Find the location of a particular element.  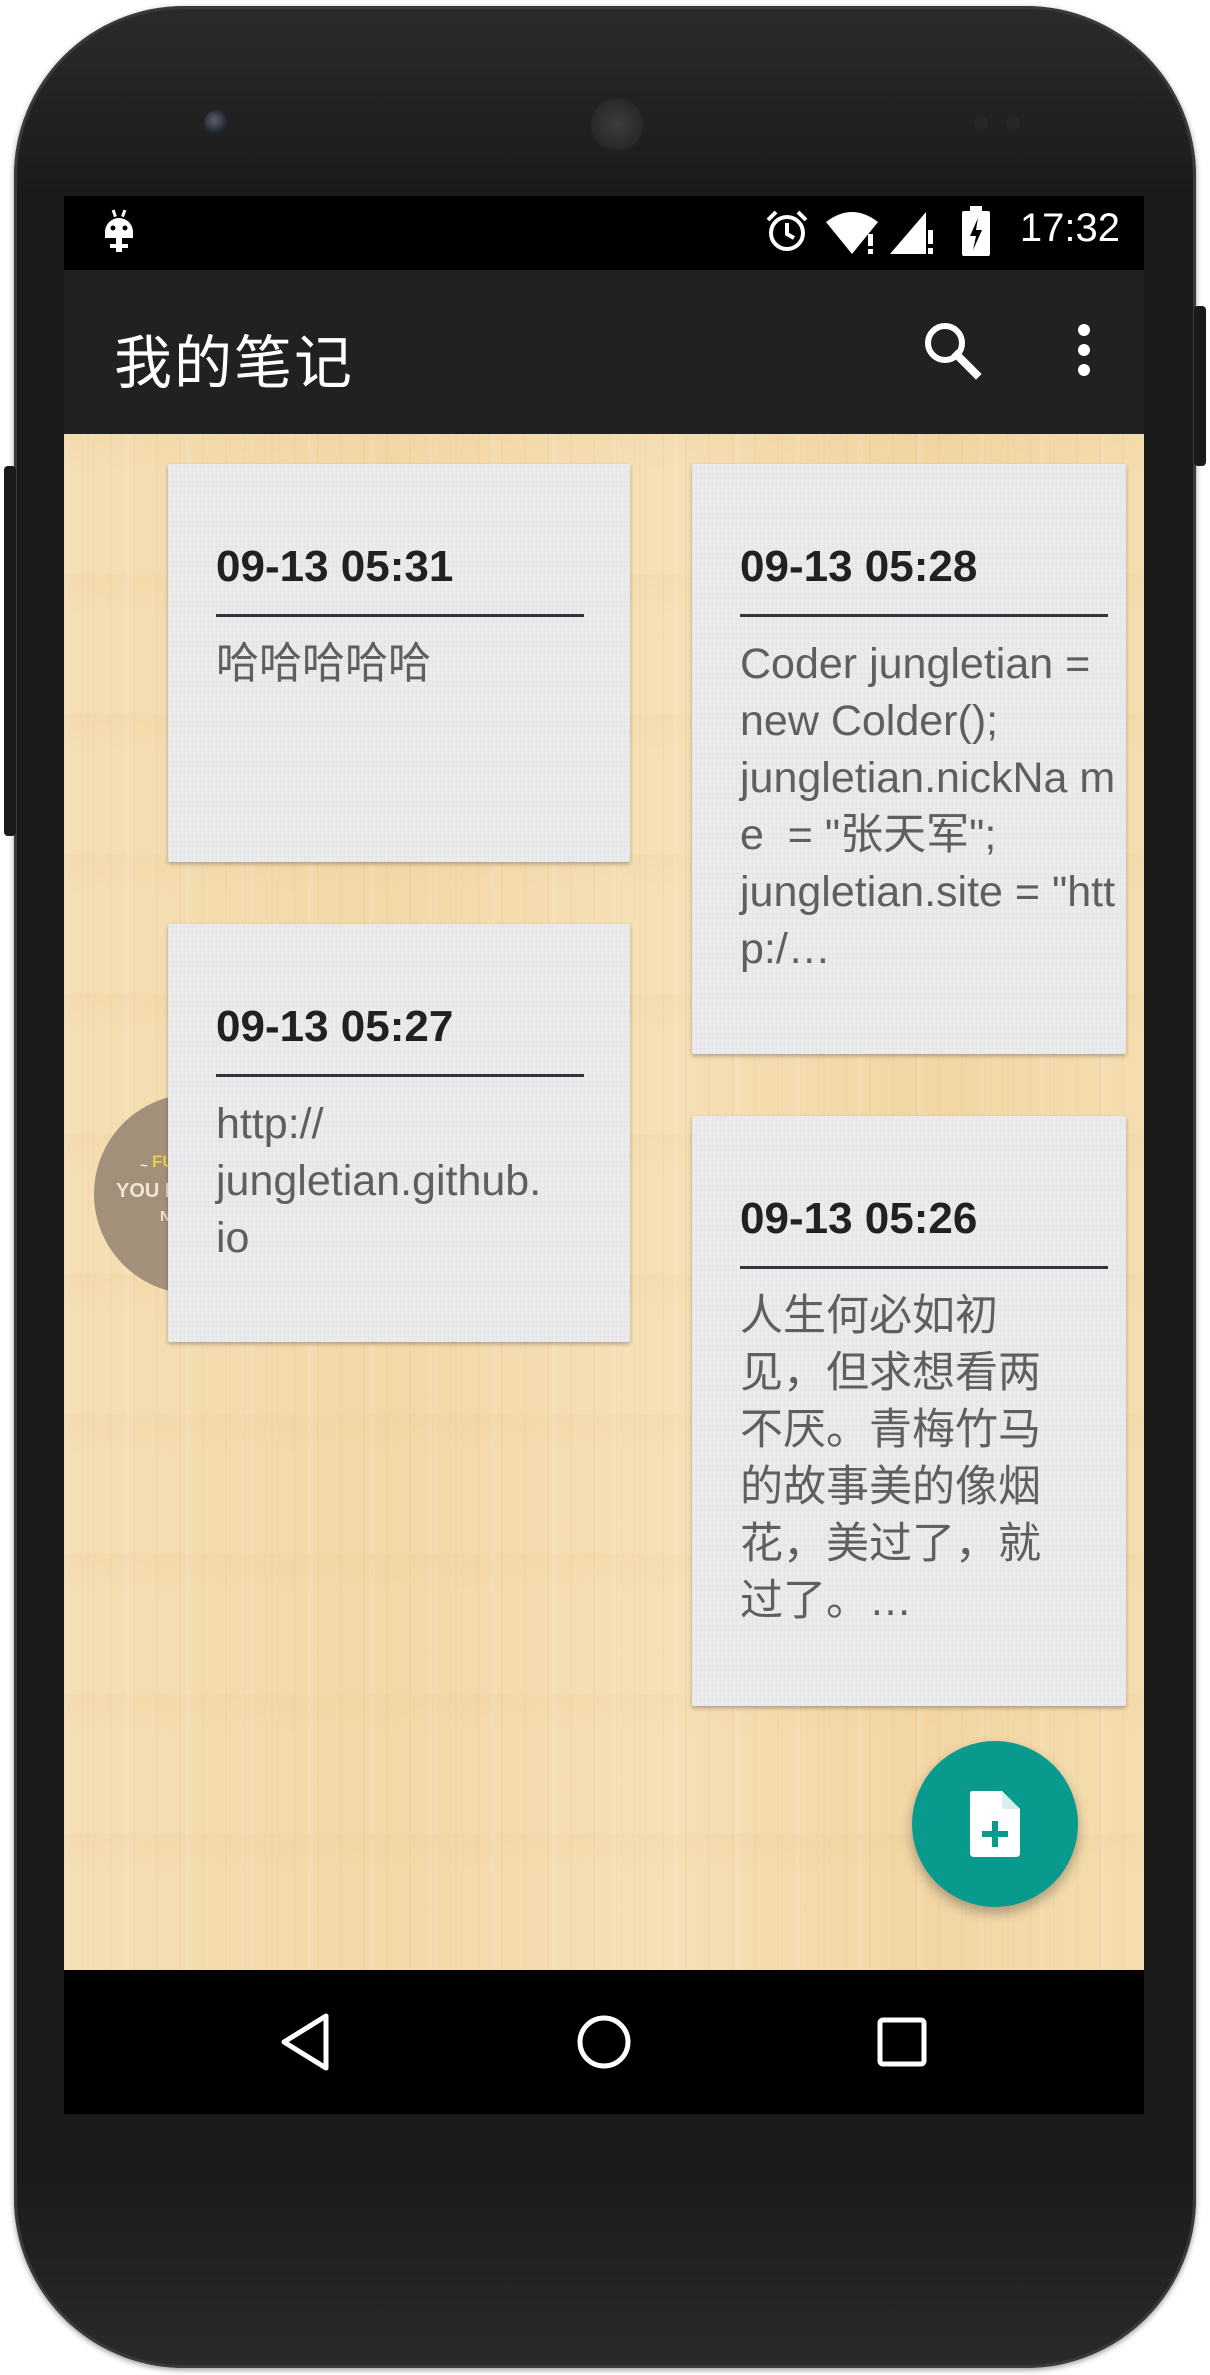

recents-icon is located at coordinates (902, 2042).